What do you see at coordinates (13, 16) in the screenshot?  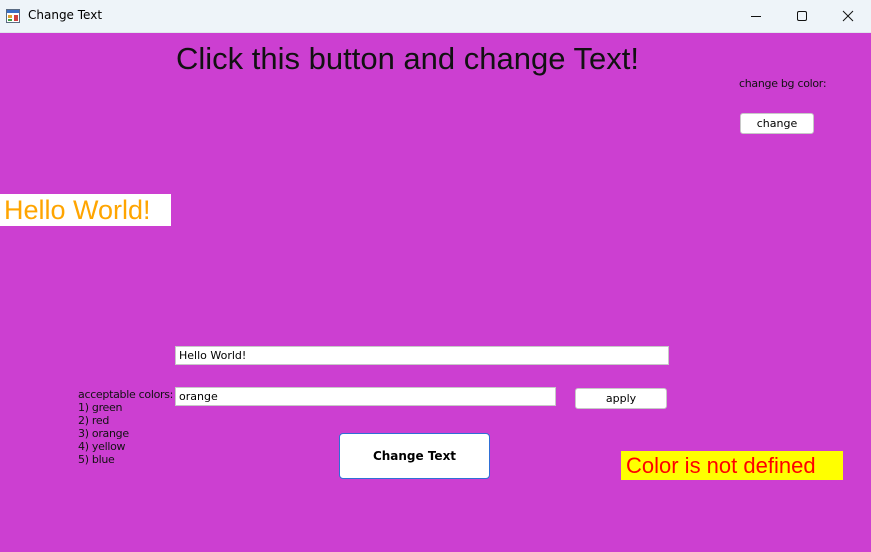 I see `app-icon` at bounding box center [13, 16].